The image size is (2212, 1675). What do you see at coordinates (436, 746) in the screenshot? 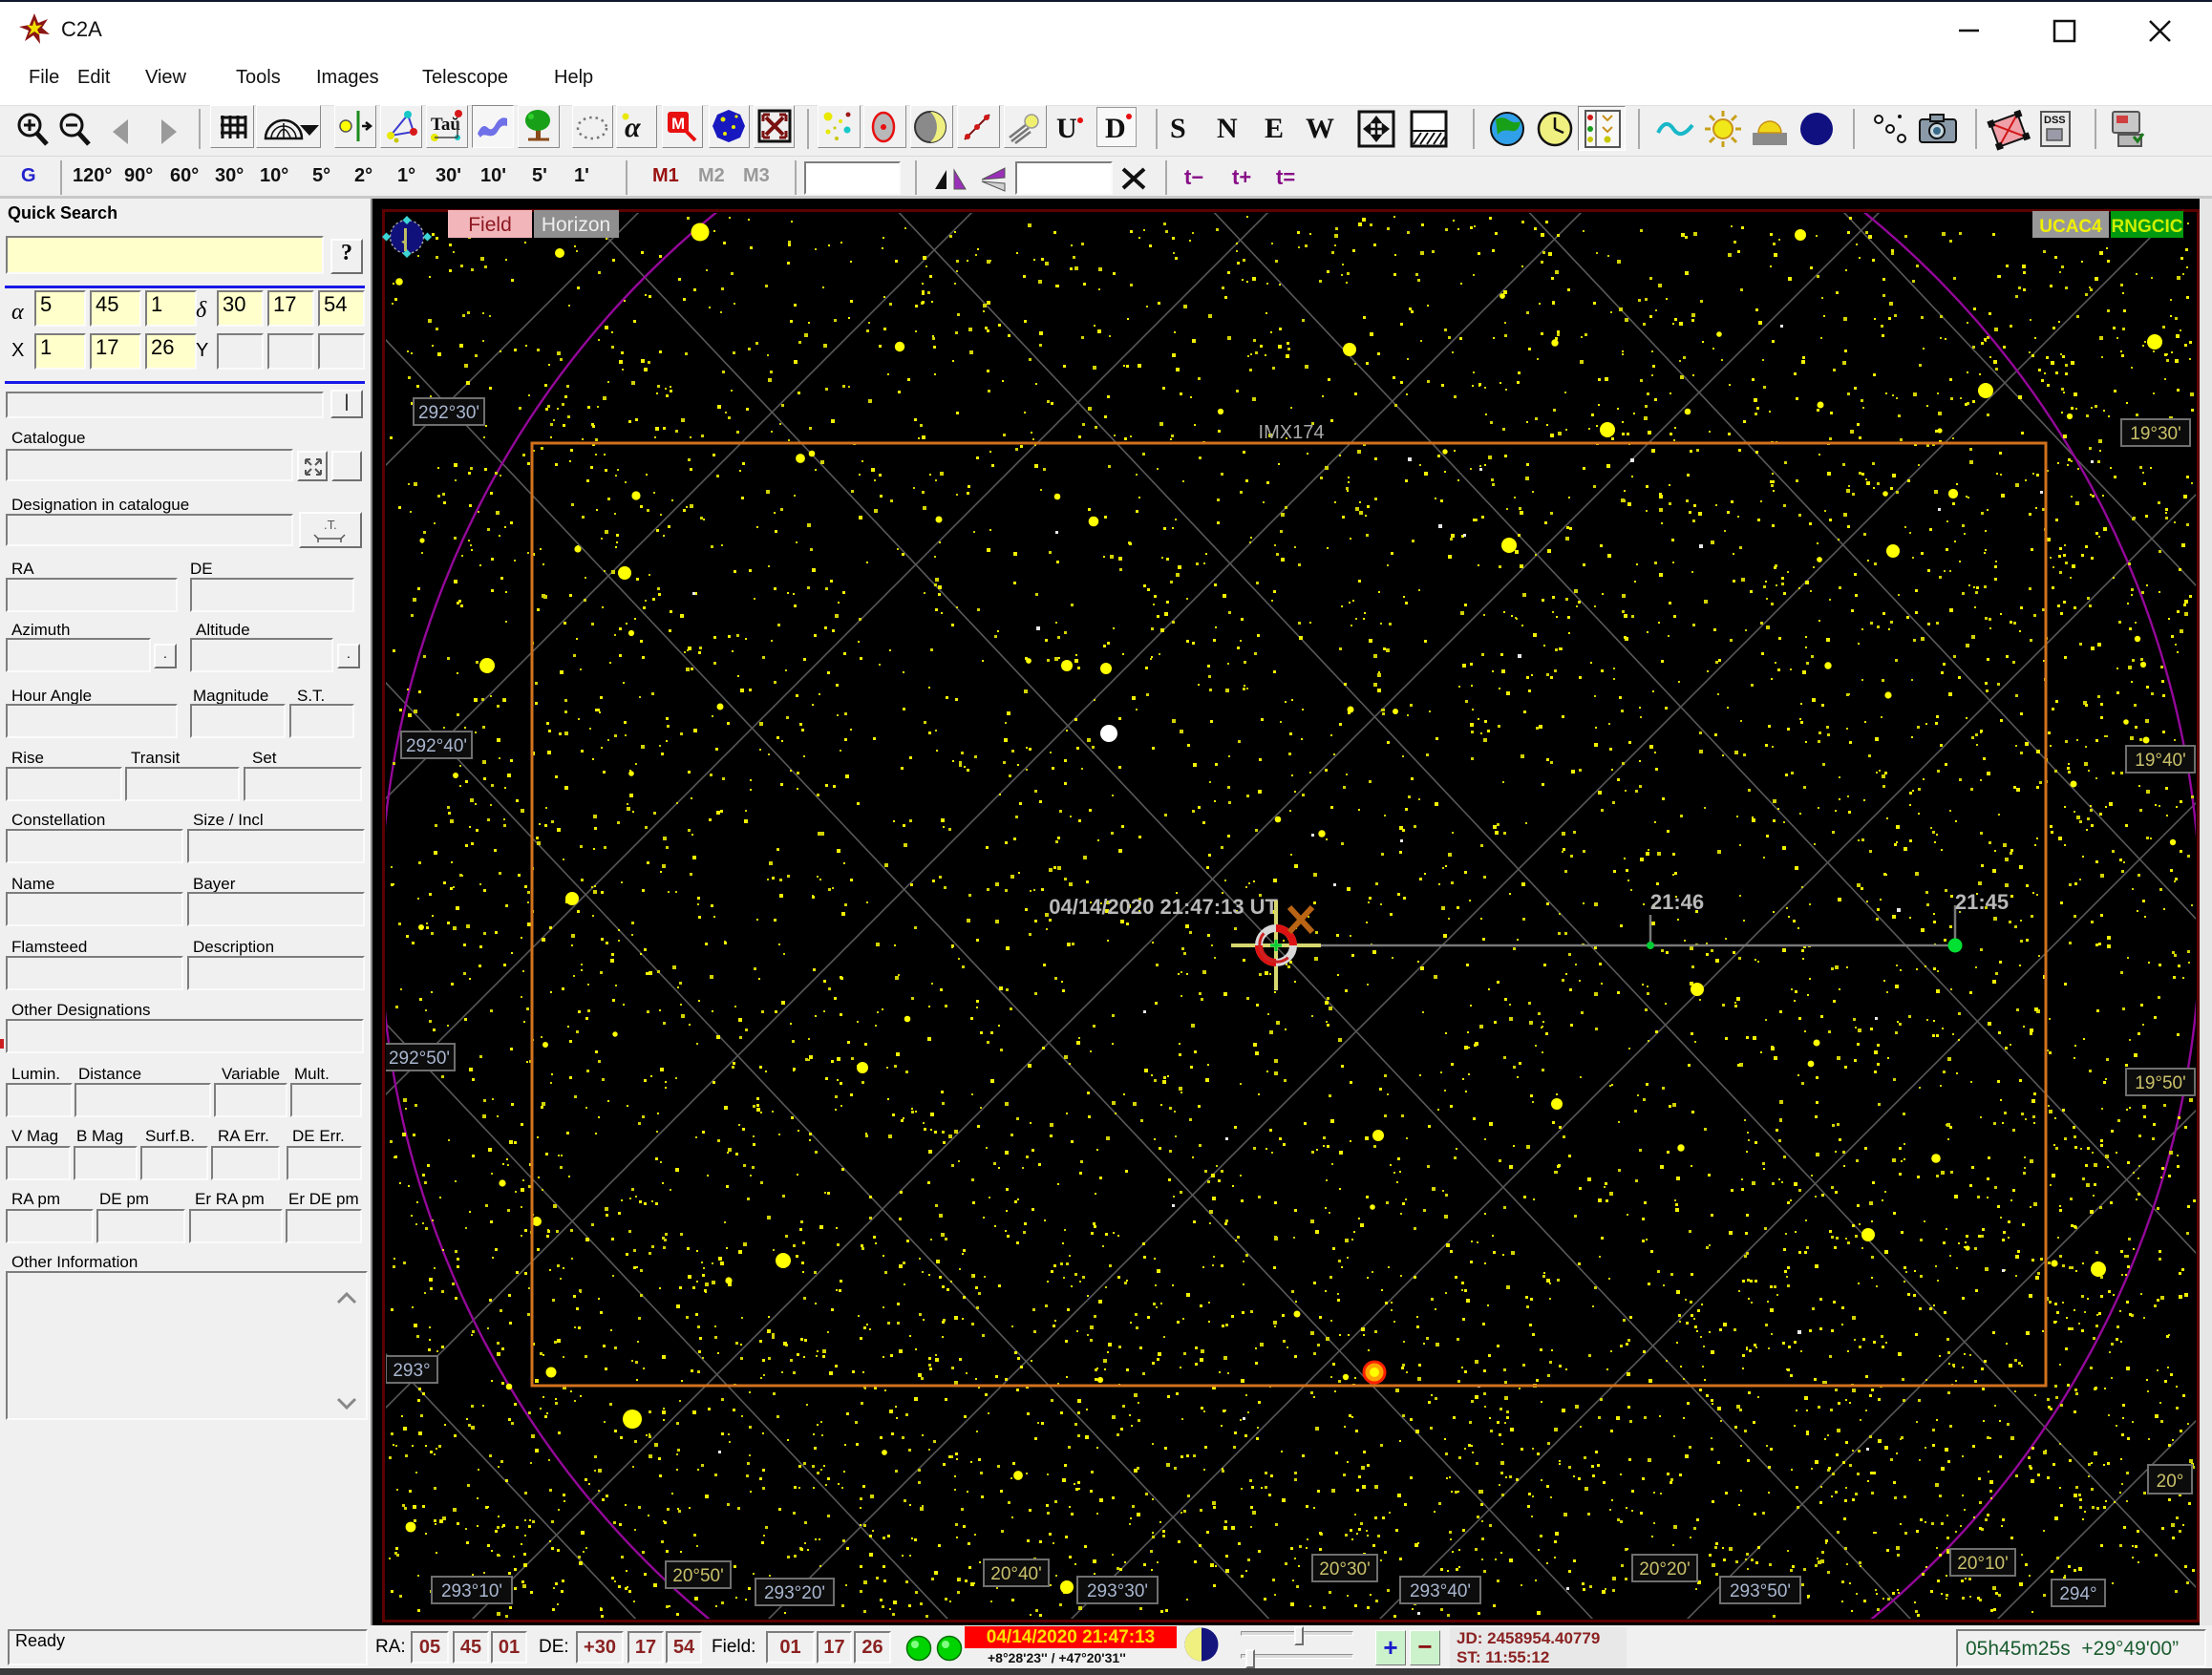
I see `svg-text: 292°40'` at bounding box center [436, 746].